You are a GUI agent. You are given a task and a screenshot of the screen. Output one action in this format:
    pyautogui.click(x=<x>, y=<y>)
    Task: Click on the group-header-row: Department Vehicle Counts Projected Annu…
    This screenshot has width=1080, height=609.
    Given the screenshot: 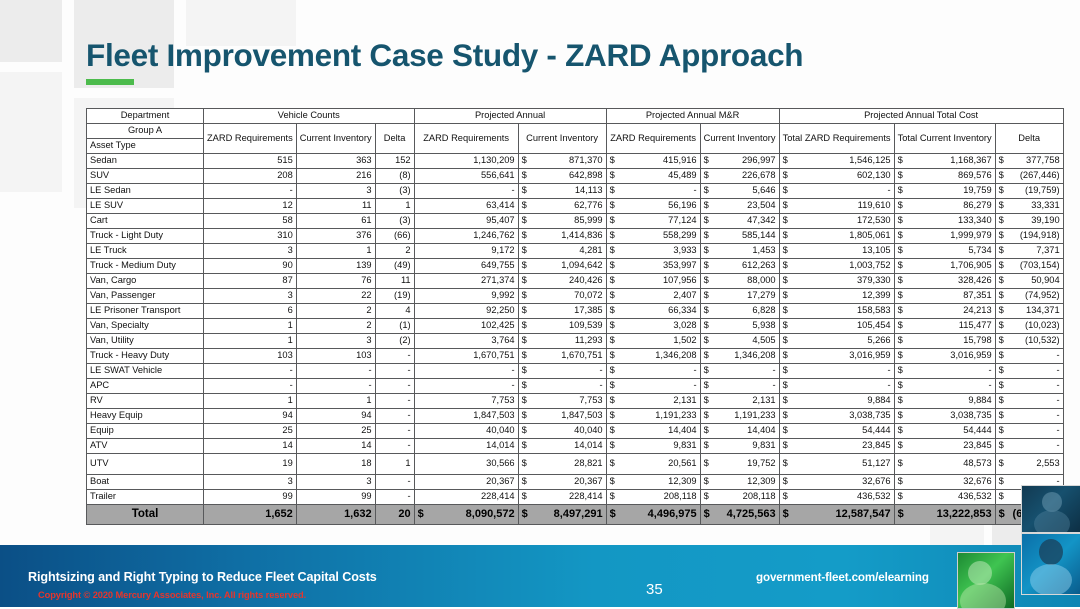 What is the action you would take?
    pyautogui.click(x=575, y=116)
    